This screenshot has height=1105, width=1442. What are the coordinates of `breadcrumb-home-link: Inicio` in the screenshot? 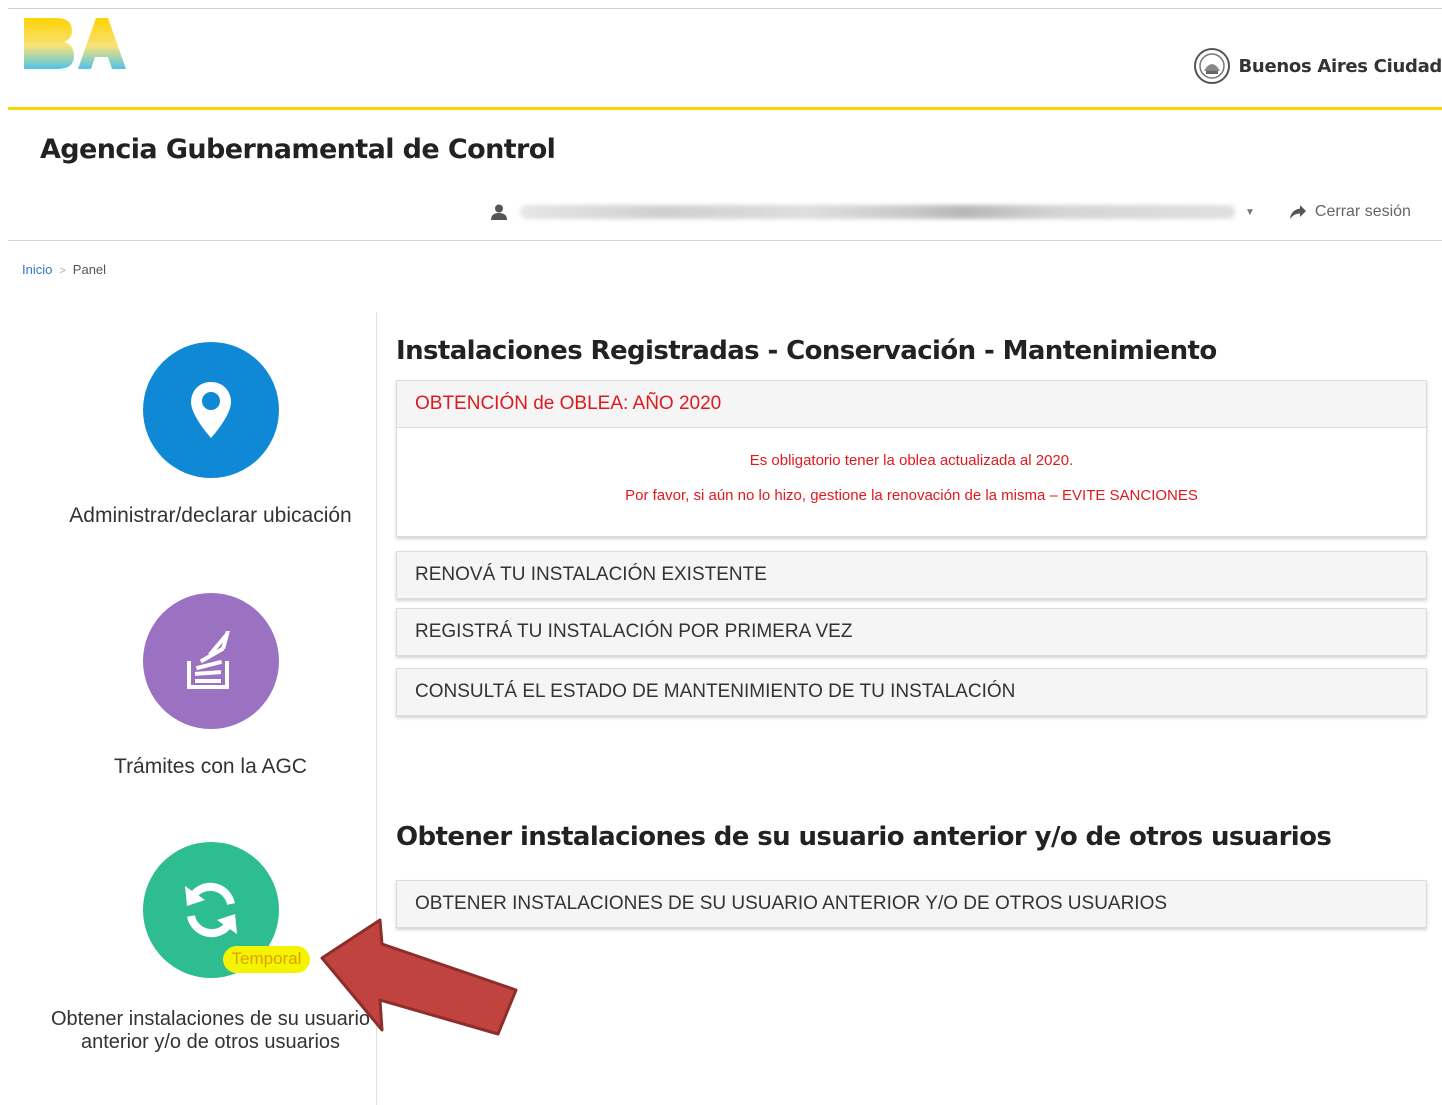 It's located at (37, 269).